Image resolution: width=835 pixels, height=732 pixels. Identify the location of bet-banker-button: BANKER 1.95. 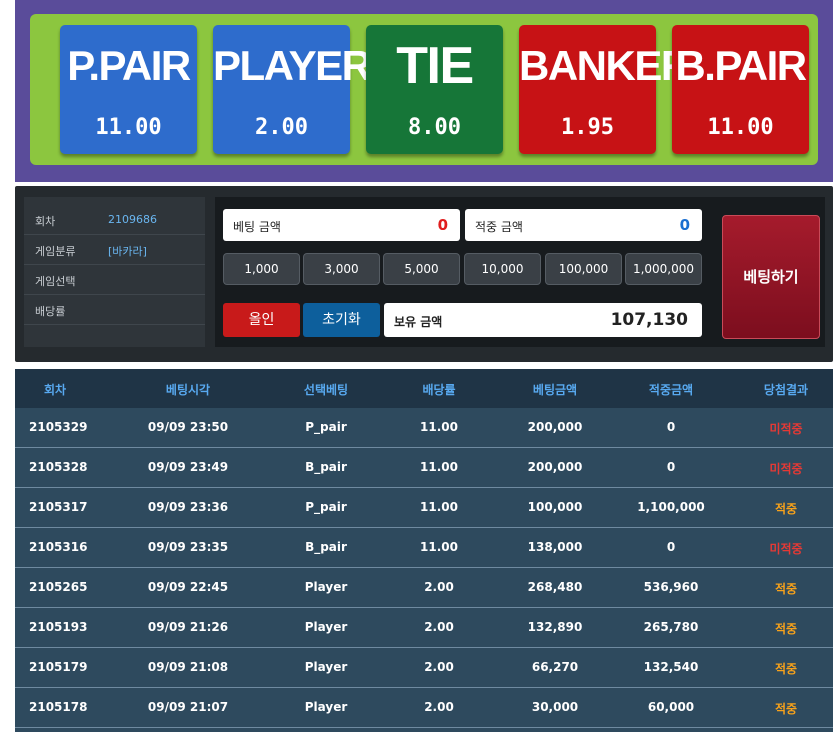
(605, 89).